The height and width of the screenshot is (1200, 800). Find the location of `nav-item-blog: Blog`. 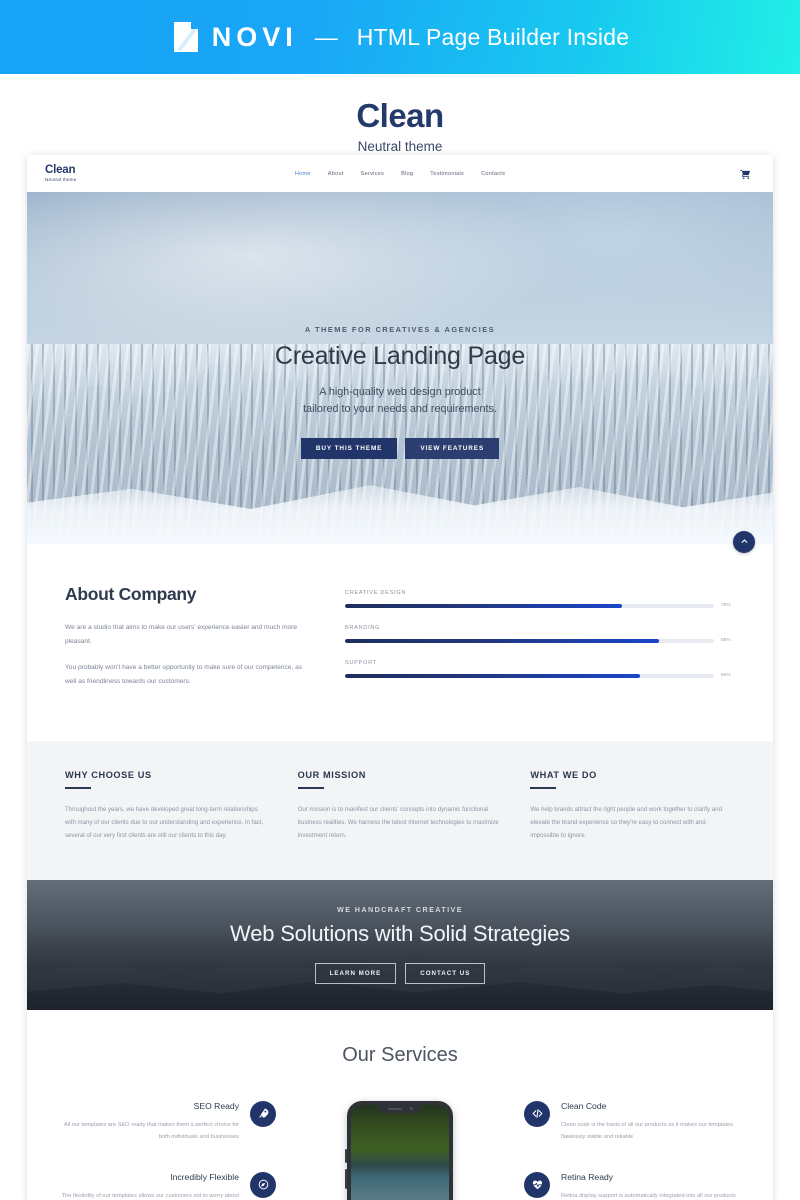

nav-item-blog: Blog is located at coordinates (407, 174).